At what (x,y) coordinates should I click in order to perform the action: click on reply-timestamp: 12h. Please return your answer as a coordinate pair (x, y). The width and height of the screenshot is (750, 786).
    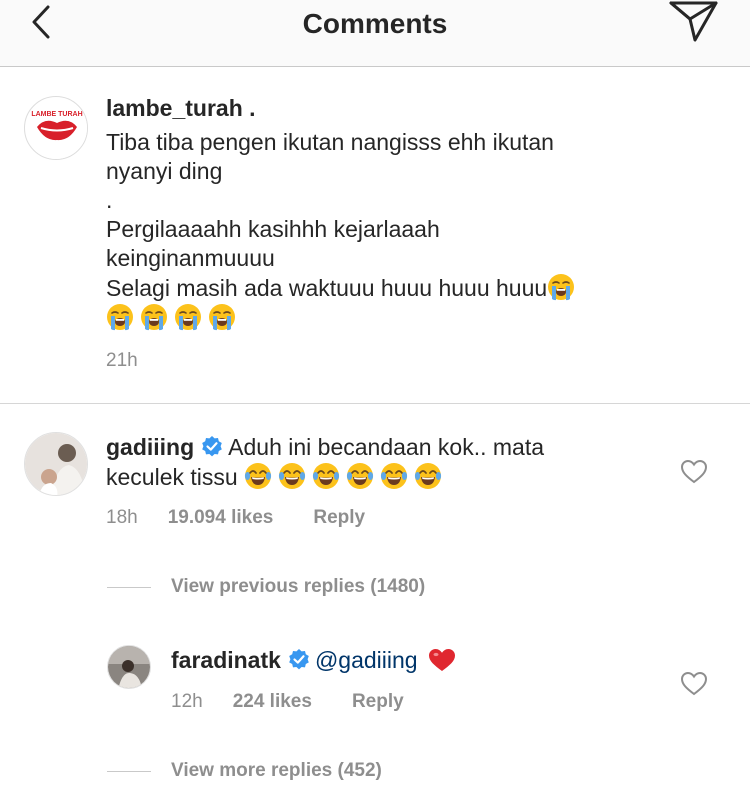
    Looking at the image, I should click on (187, 701).